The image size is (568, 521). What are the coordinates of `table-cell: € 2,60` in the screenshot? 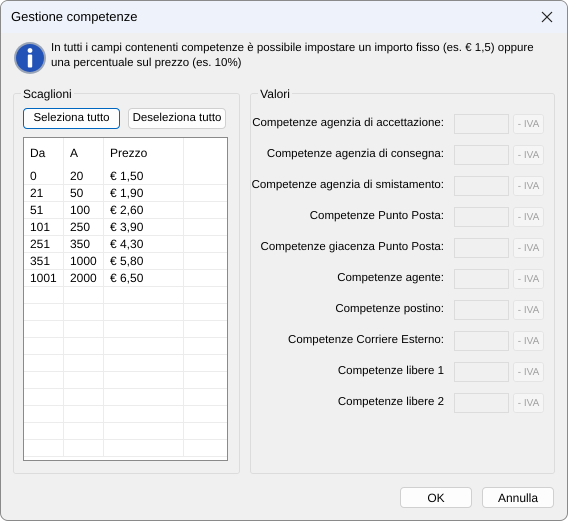 It's located at (144, 210).